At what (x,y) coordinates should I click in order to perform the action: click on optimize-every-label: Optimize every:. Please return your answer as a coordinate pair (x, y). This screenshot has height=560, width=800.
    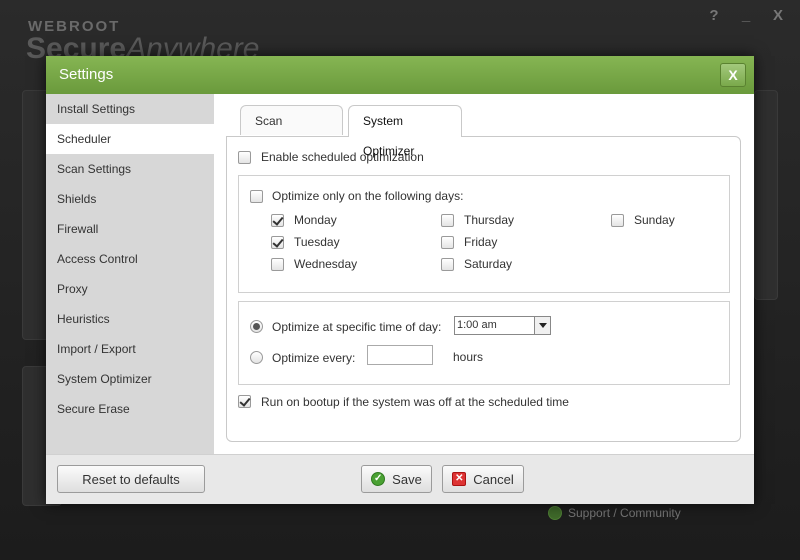
    Looking at the image, I should click on (314, 358).